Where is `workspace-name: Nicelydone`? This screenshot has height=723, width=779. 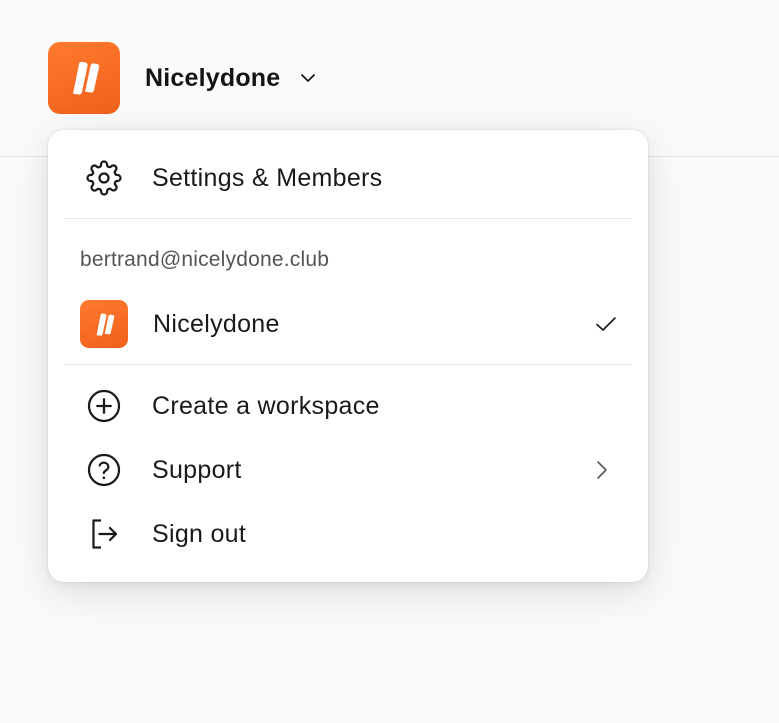
workspace-name: Nicelydone is located at coordinates (213, 77).